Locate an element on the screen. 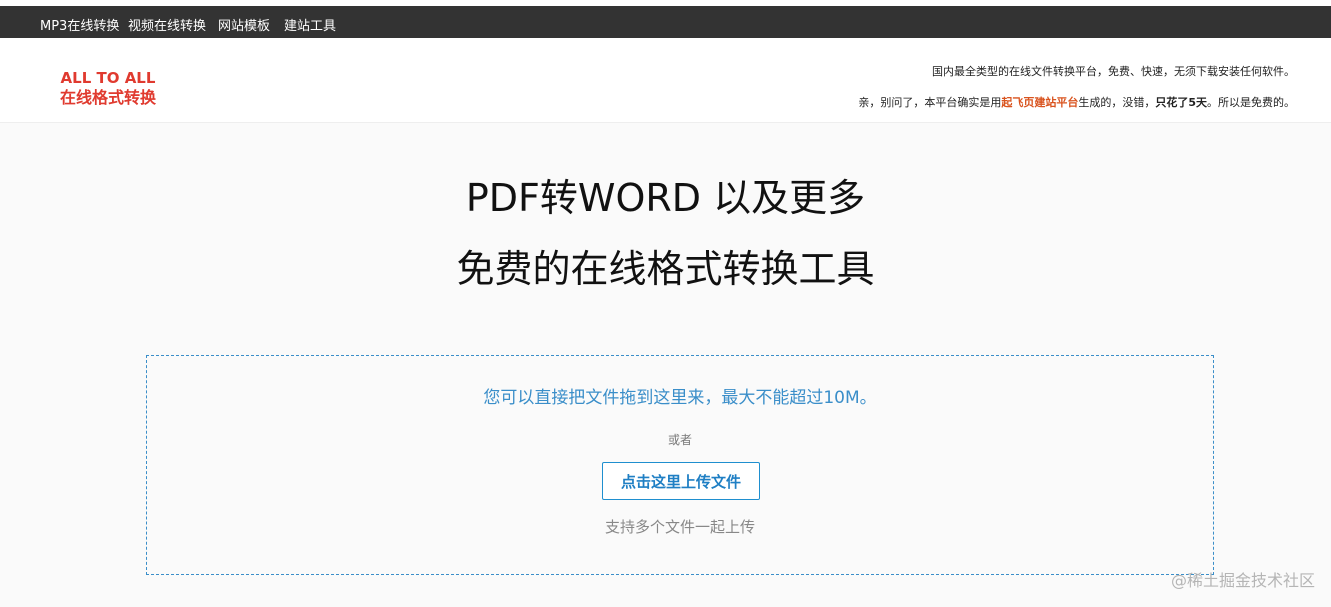 Image resolution: width=1331 pixels, height=607 pixels. upload-file-button: 点击这里上传文件 is located at coordinates (681, 481).